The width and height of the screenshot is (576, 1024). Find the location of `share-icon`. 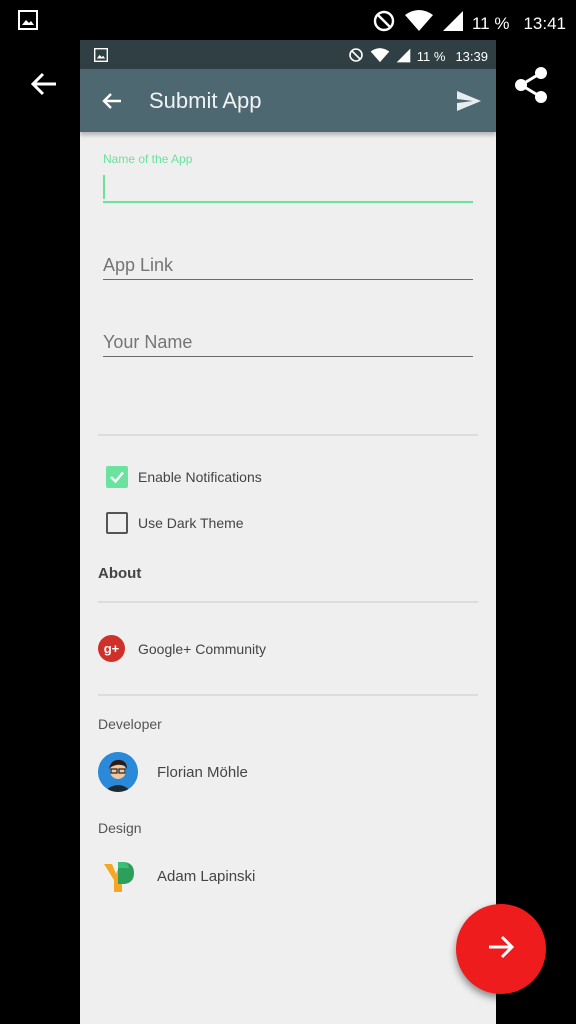

share-icon is located at coordinates (531, 87).